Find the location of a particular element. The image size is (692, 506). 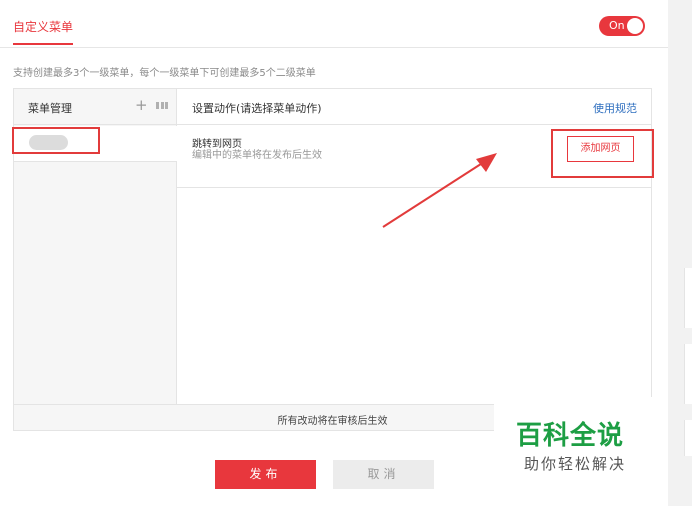

watermark: 百科全说 助你轻松解决 is located at coordinates (581, 440).